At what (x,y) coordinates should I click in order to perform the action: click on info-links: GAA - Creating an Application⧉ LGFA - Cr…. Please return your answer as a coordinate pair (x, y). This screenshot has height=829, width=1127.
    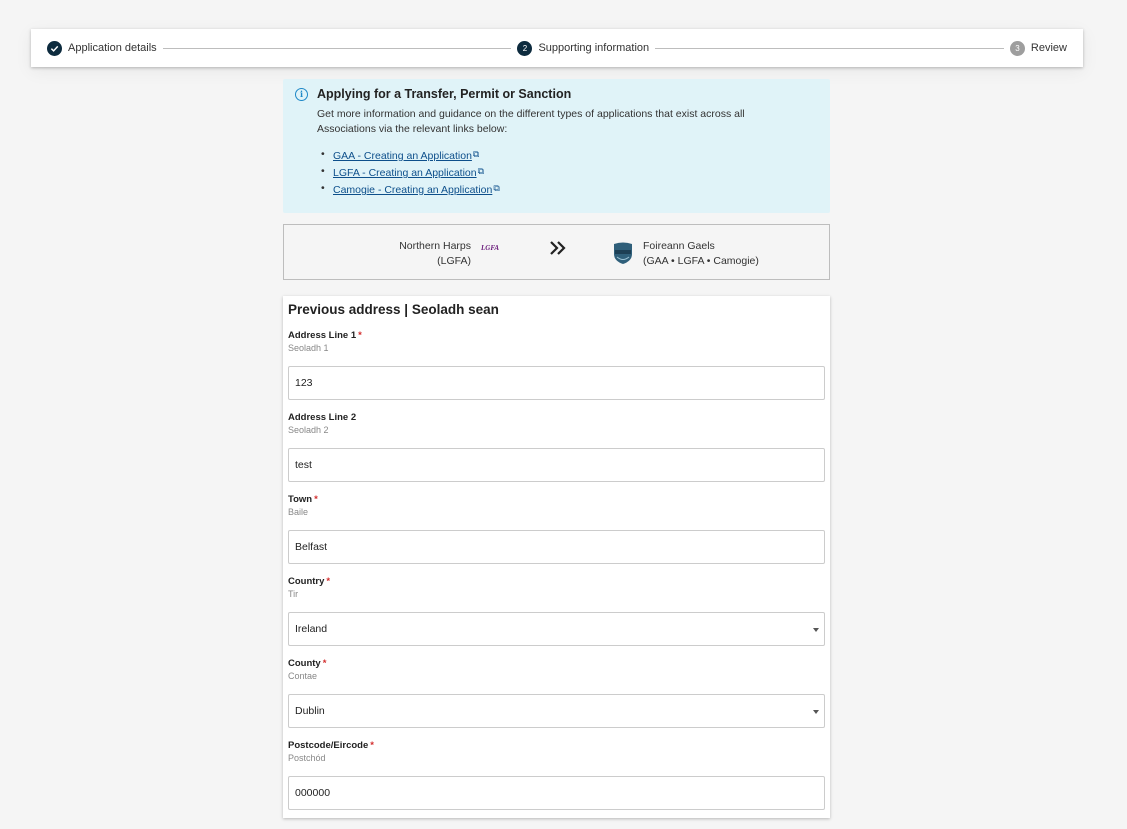
    Looking at the image, I should click on (569, 172).